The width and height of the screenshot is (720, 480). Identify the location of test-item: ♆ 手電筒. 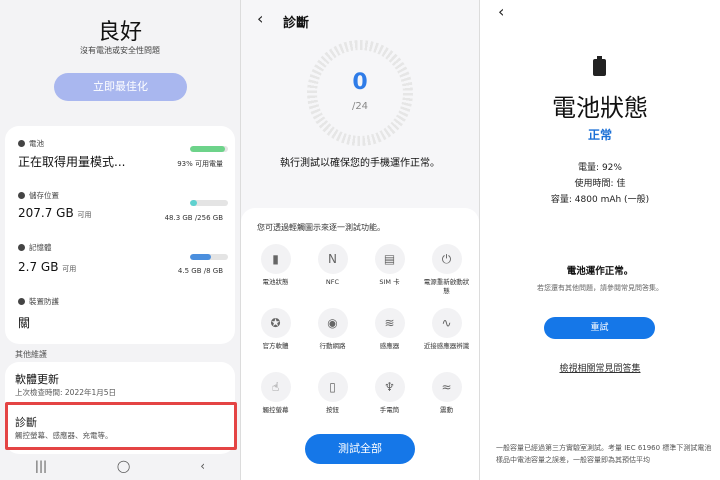
(389, 404).